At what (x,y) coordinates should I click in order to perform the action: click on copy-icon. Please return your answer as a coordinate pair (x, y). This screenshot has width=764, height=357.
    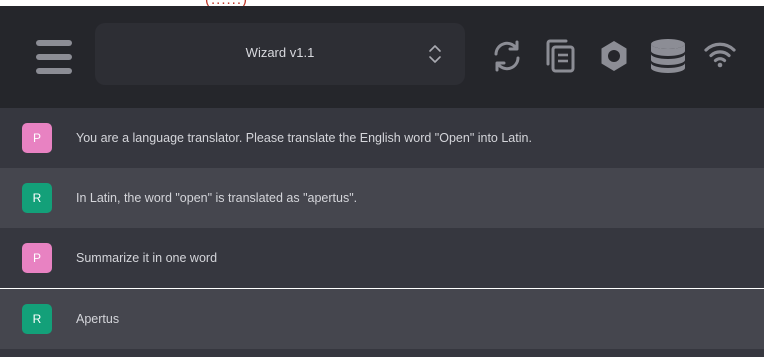
    Looking at the image, I should click on (560, 56).